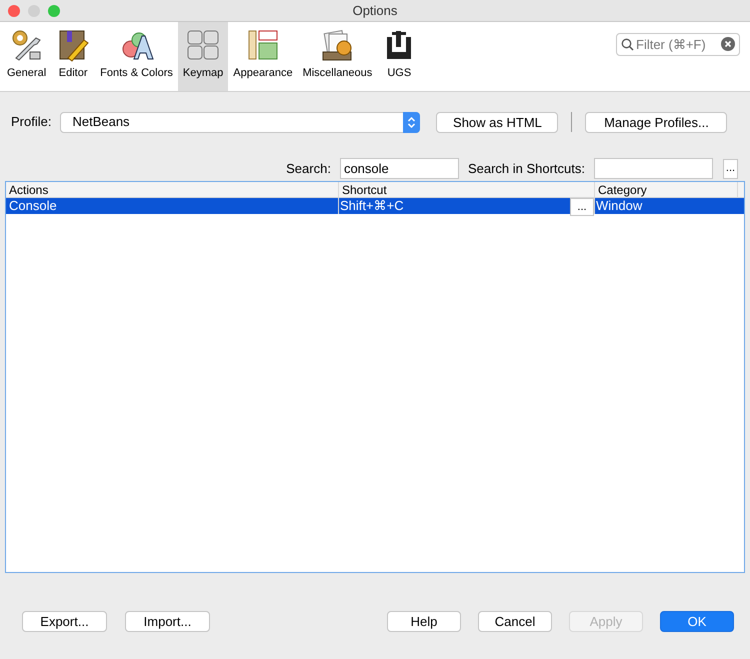  Describe the element at coordinates (172, 206) in the screenshot. I see `table-cell: Console` at that location.